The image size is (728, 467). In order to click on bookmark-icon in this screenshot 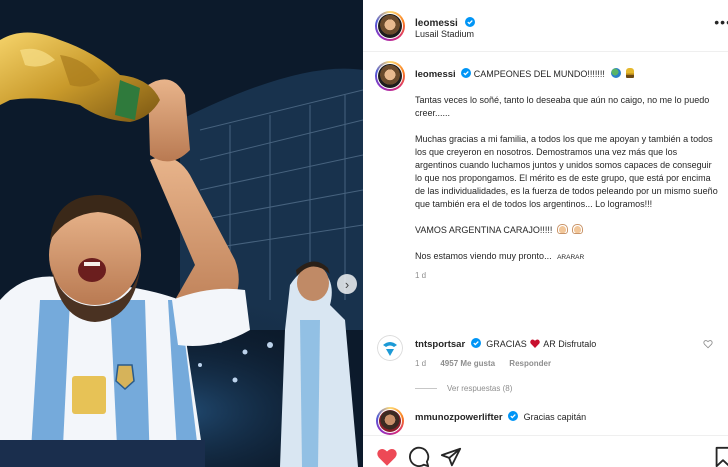, I will do `click(720, 456)`.